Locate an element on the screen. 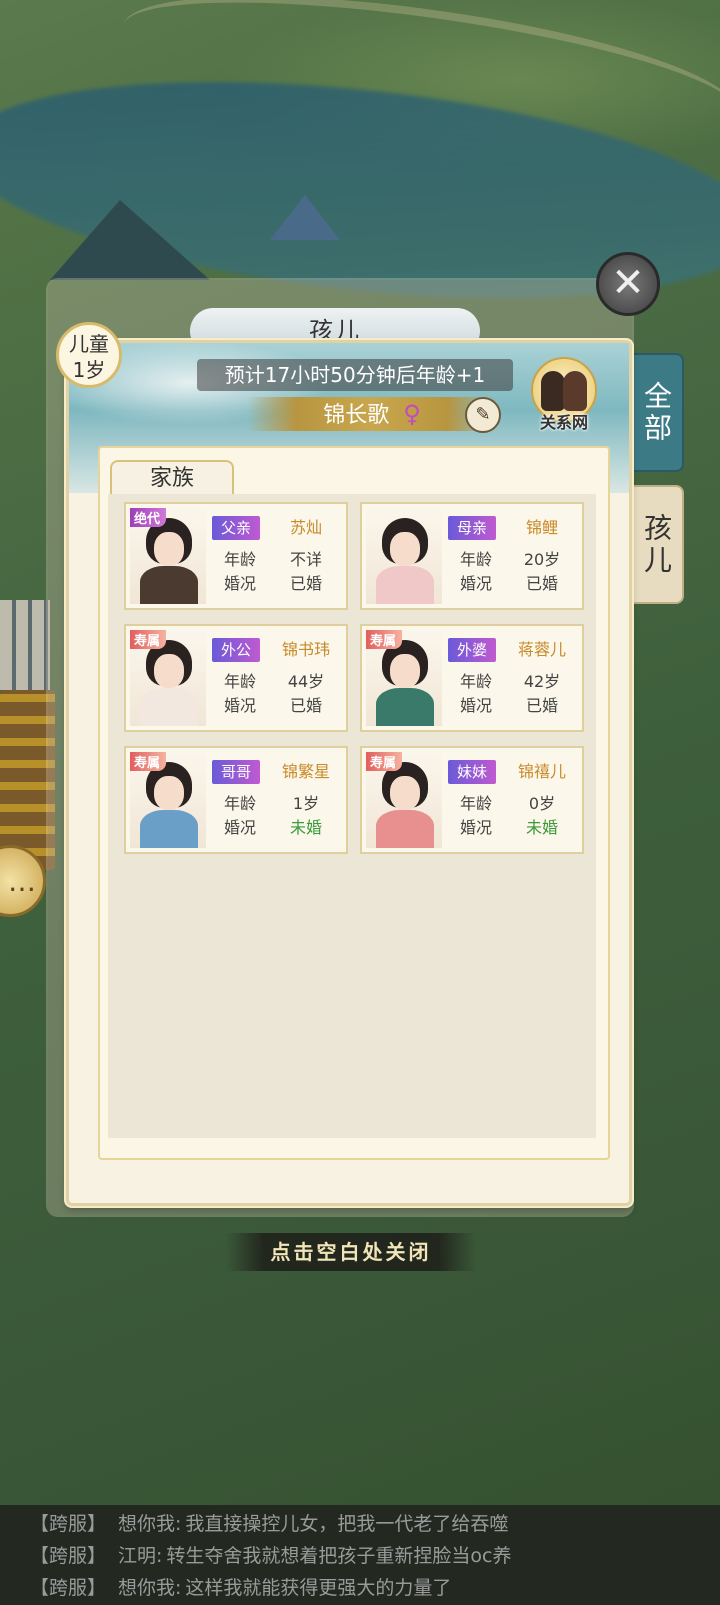 This screenshot has height=1605, width=720. member-portrait is located at coordinates (404, 556).